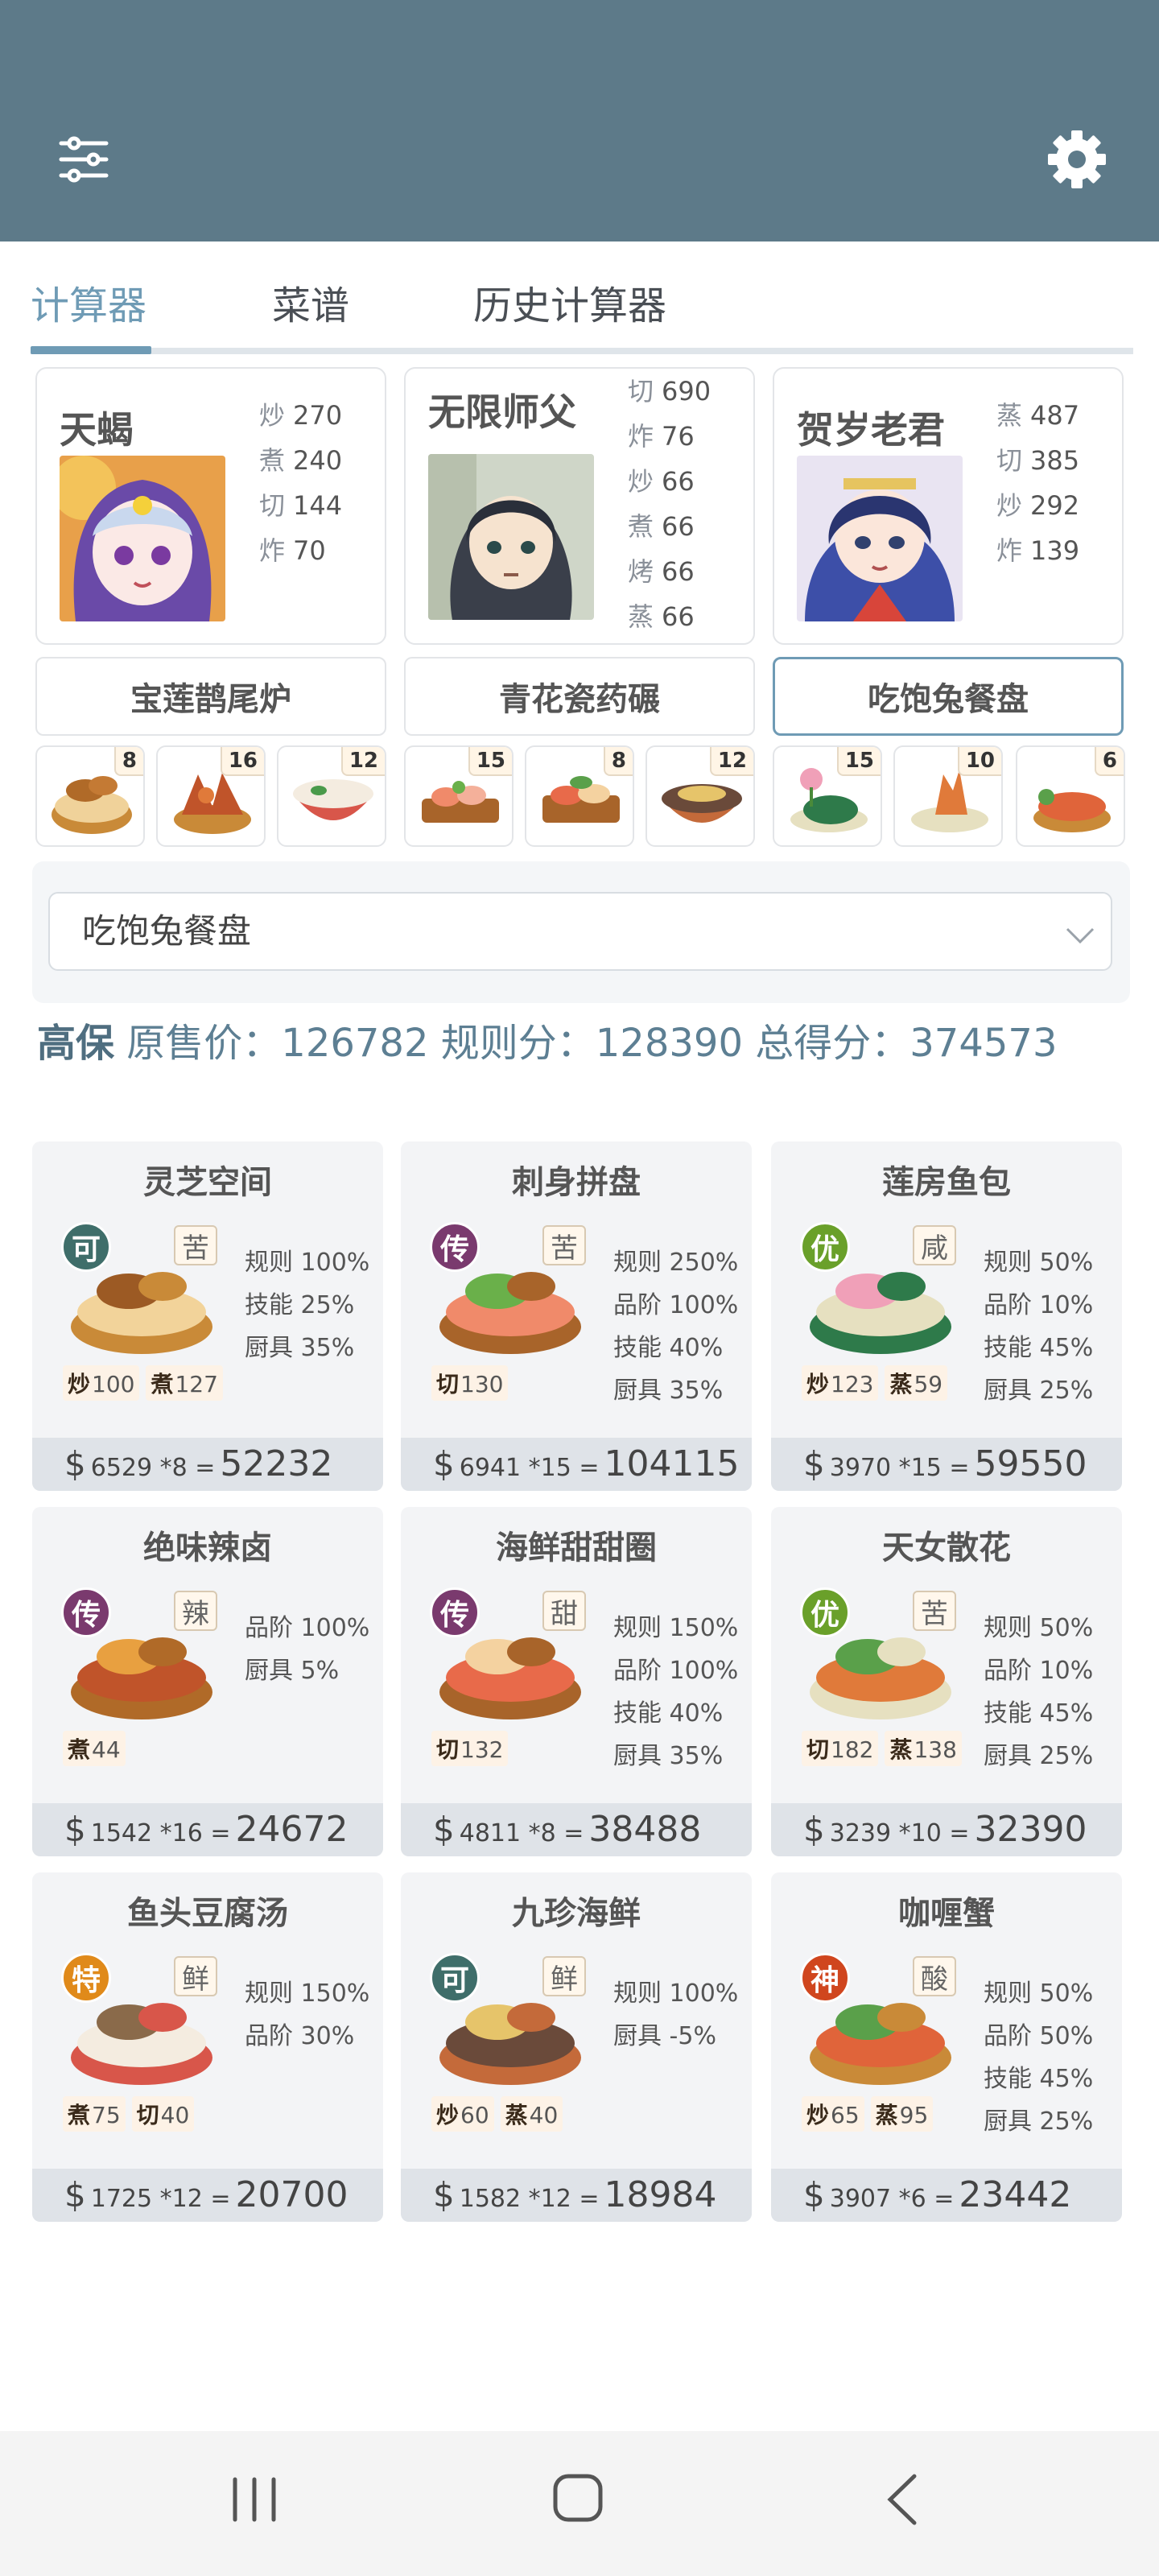  I want to click on chevron-down-icon, so click(1080, 935).